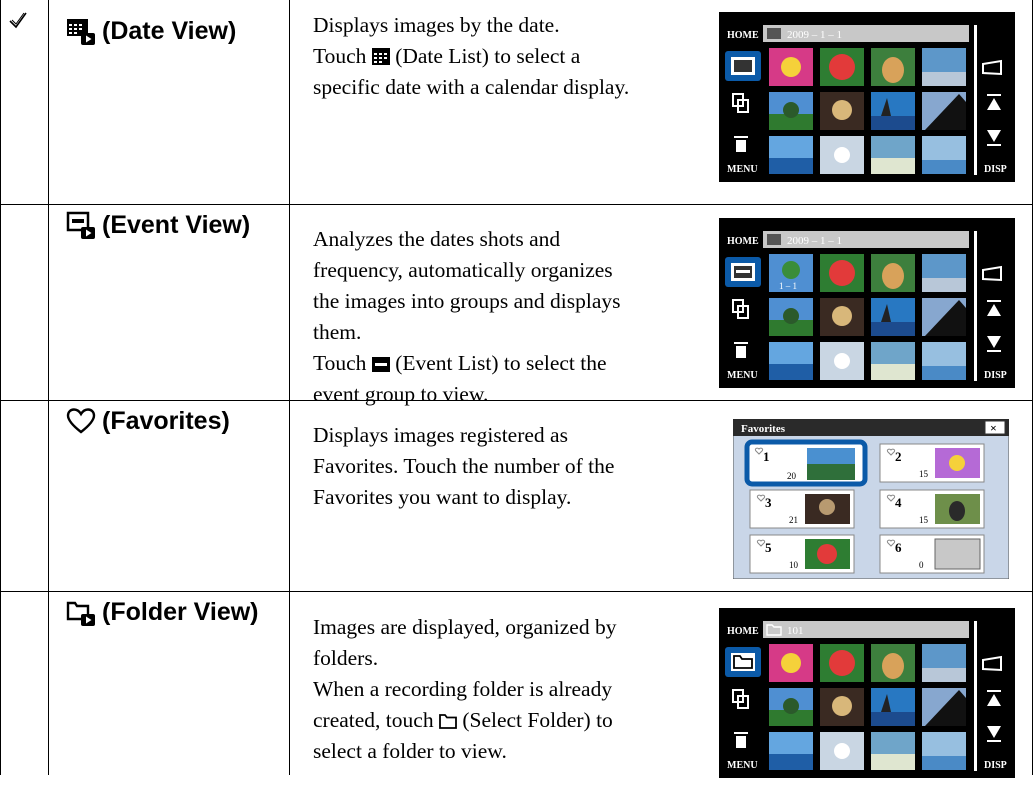  Describe the element at coordinates (768, 547) in the screenshot. I see `favorite-slot-number: 5` at that location.